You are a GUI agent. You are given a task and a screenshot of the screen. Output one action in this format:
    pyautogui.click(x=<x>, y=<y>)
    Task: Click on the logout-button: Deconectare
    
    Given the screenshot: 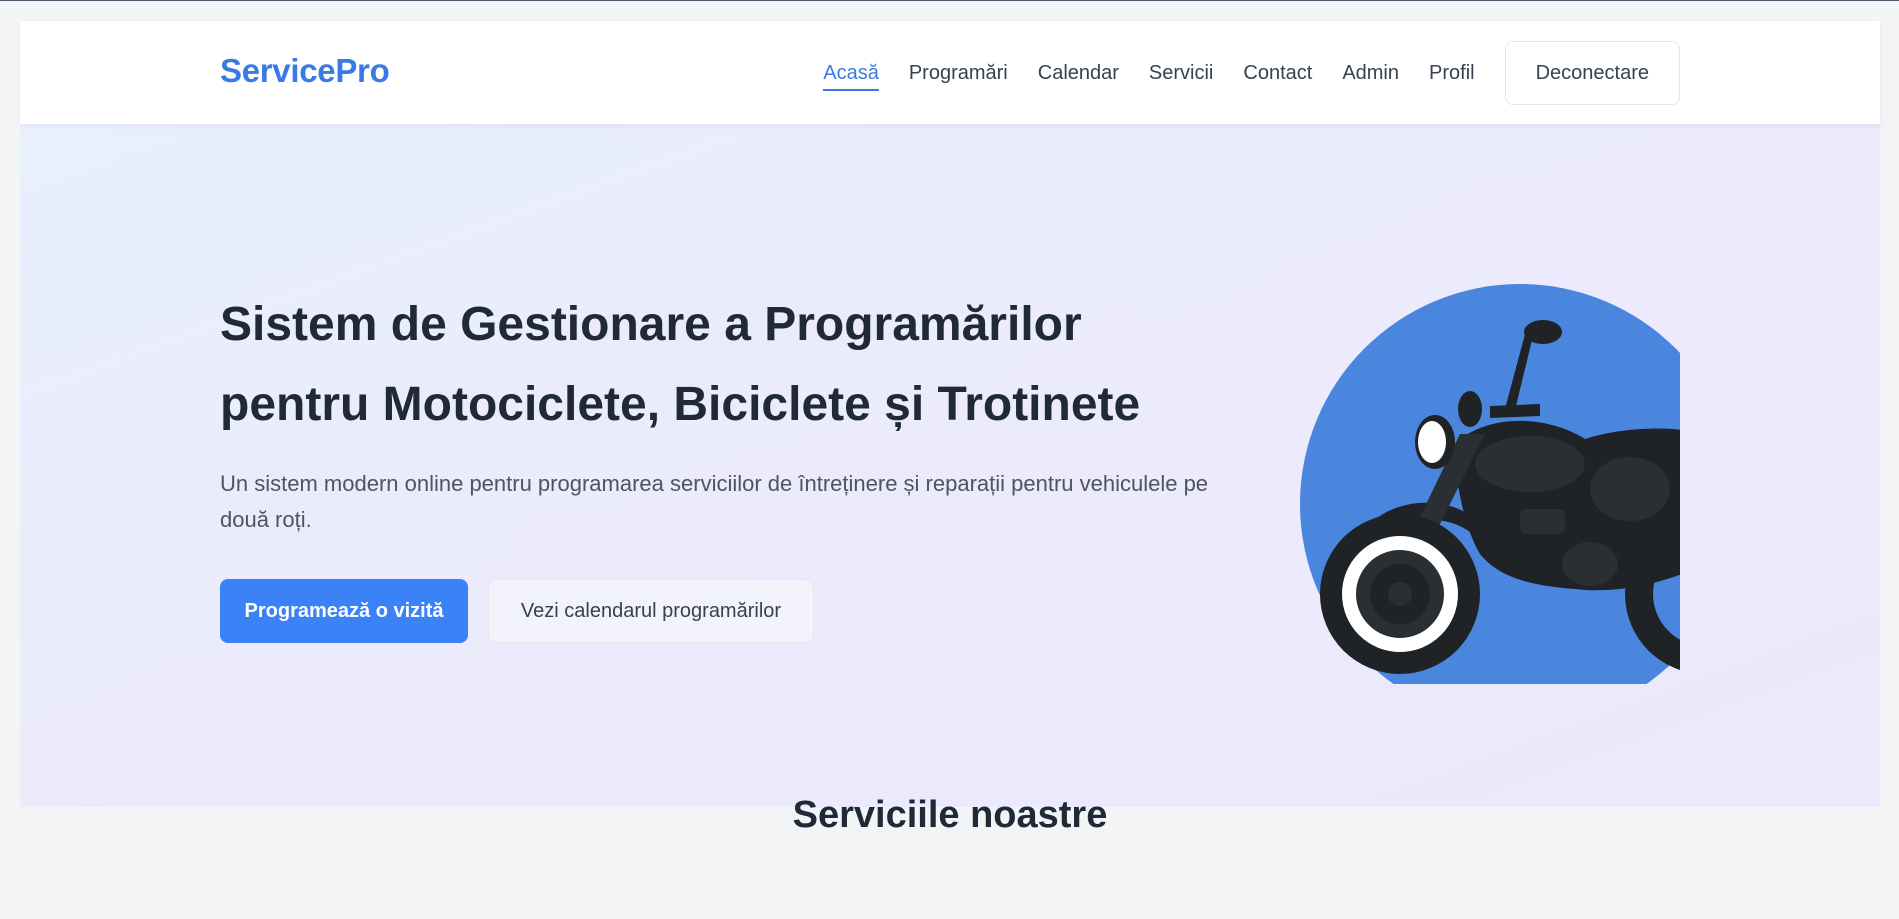 What is the action you would take?
    pyautogui.click(x=1592, y=73)
    